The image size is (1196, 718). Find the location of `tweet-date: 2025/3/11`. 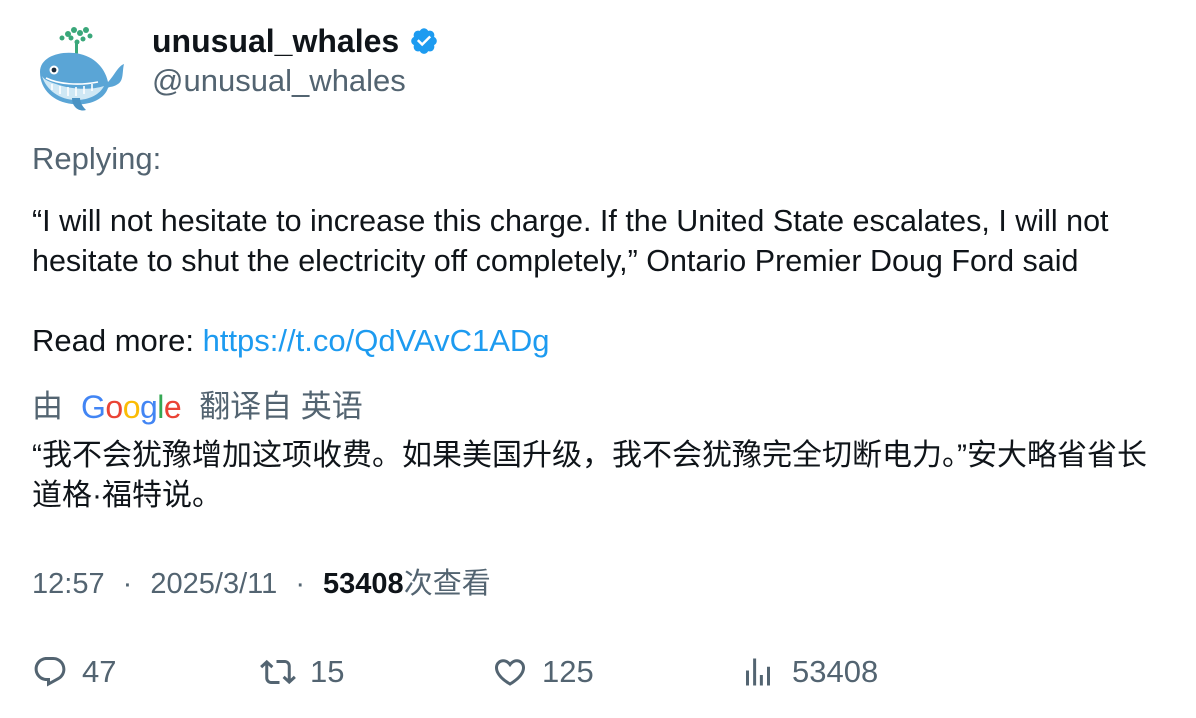

tweet-date: 2025/3/11 is located at coordinates (213, 584).